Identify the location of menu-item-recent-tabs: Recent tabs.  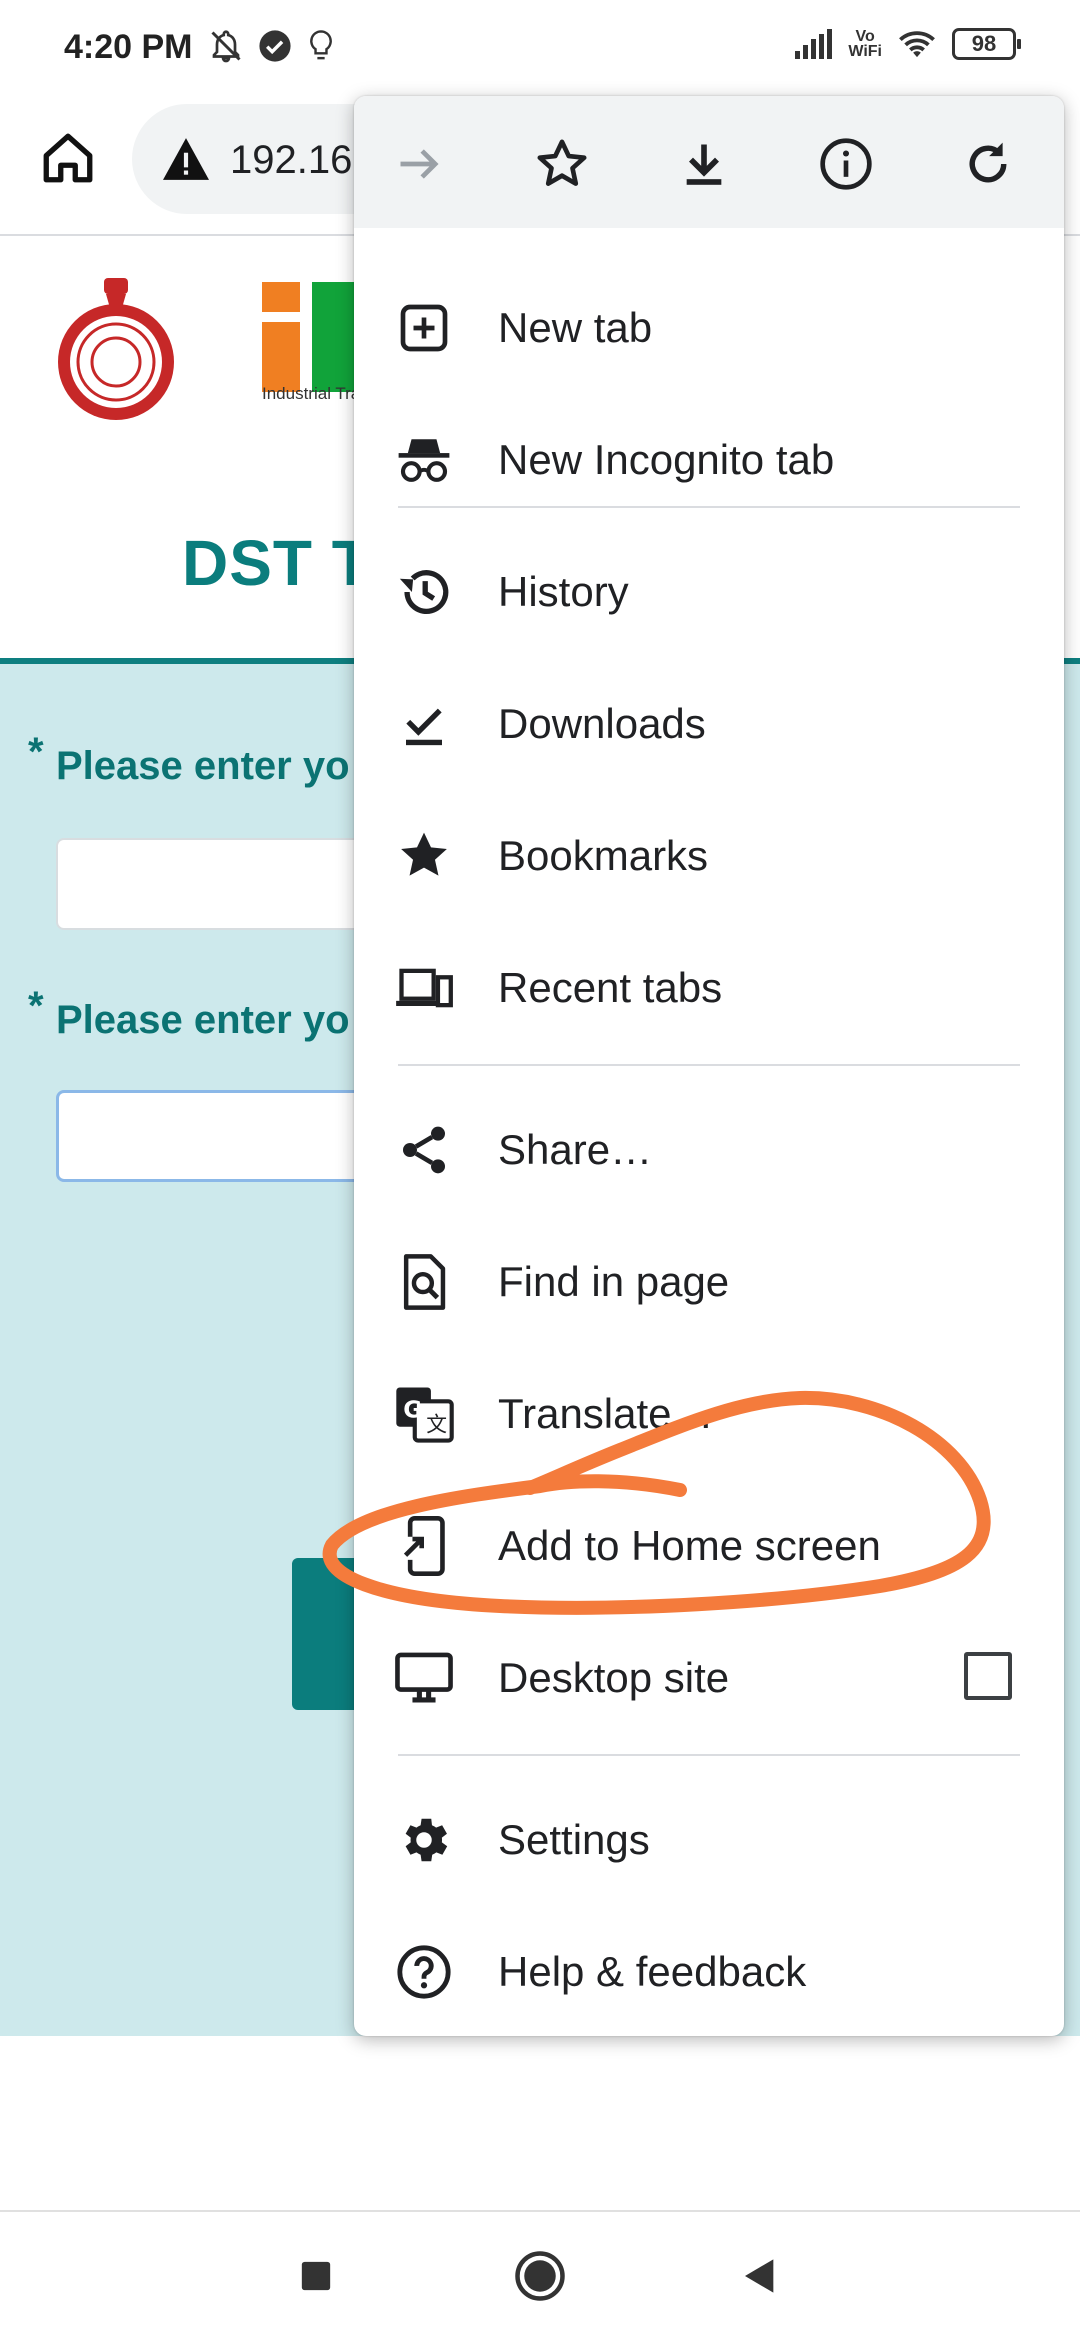
(709, 986).